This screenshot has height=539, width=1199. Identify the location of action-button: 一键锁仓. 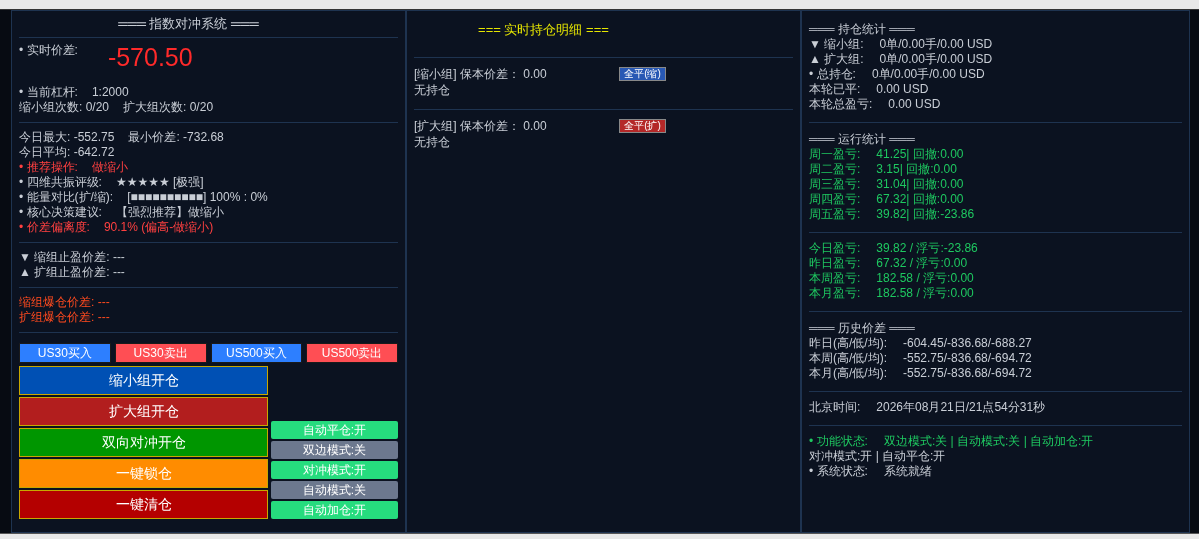
(143, 473).